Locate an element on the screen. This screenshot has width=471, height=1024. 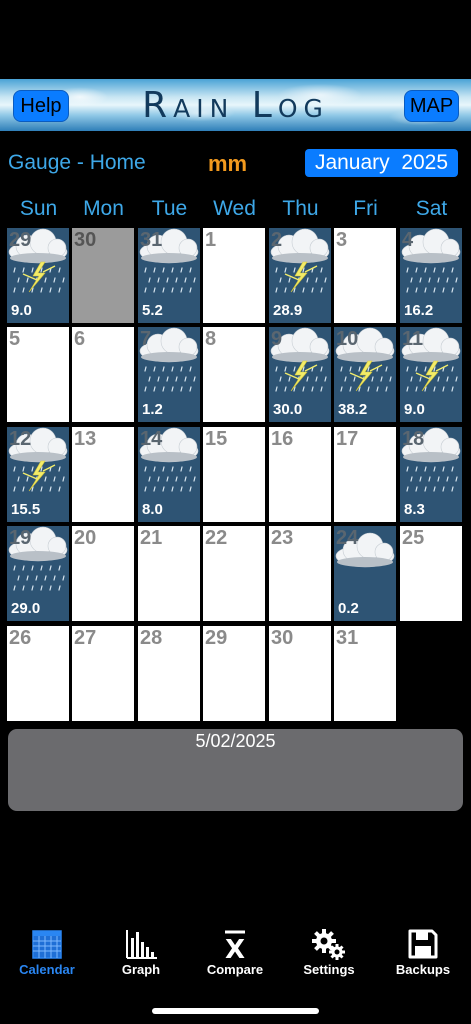
day-cell-rain: 7 1.2 is located at coordinates (169, 374).